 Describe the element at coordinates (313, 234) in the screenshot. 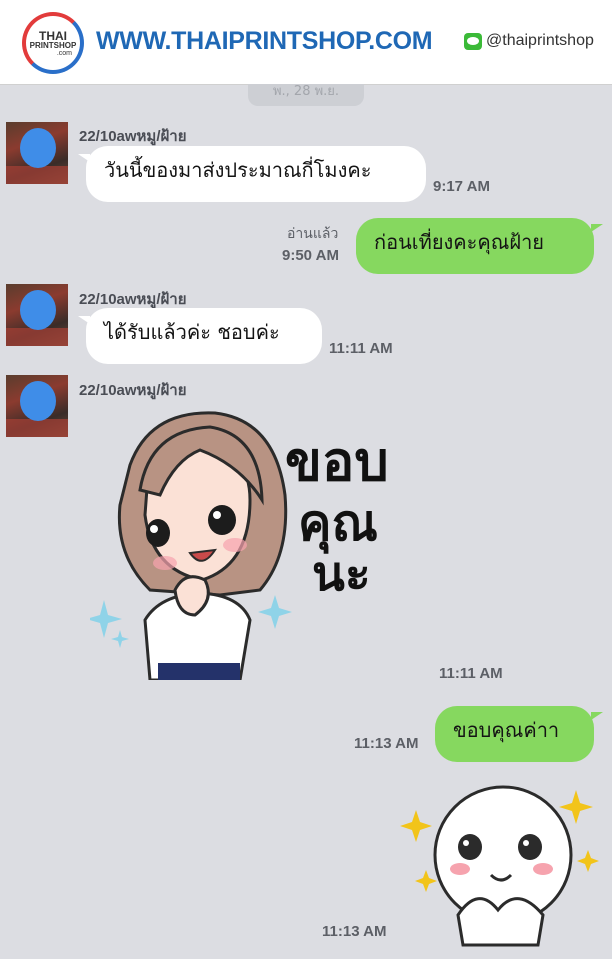

I see `read-receipt: อ่านแล้ว` at that location.